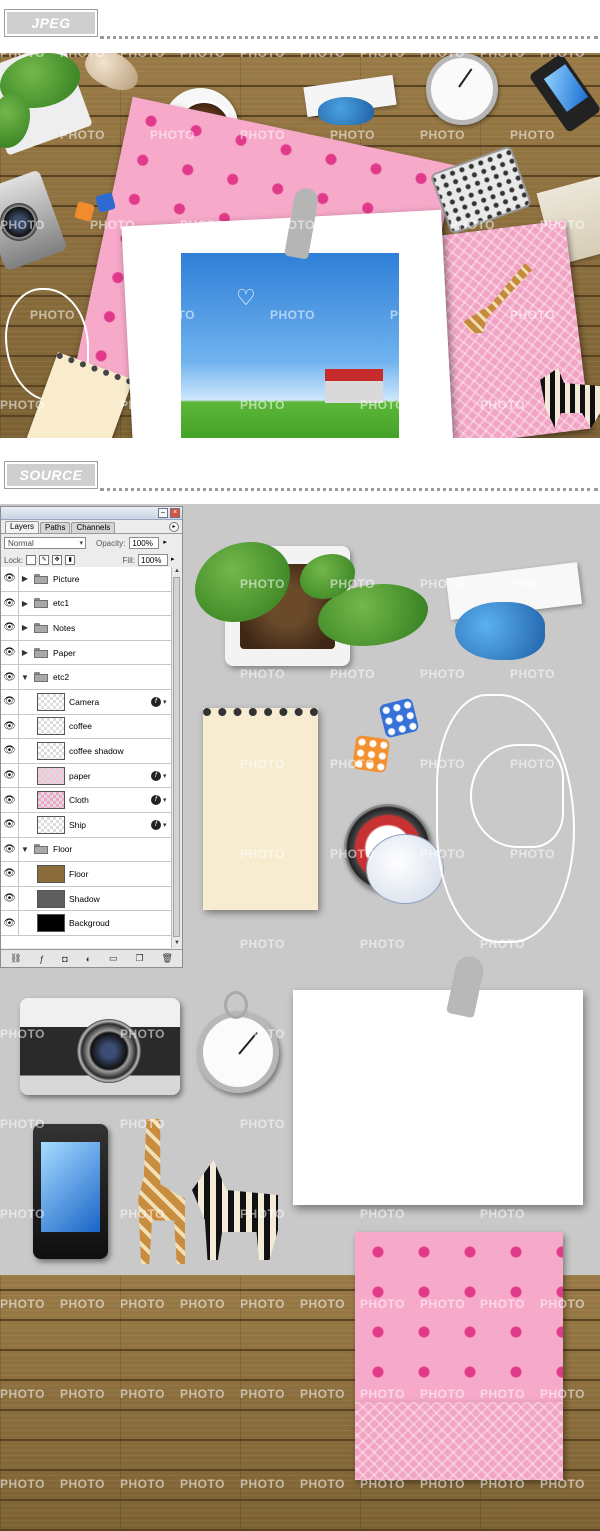 Image resolution: width=600 pixels, height=1531 pixels. Describe the element at coordinates (64, 959) in the screenshot. I see `add-mask-icon: ◘` at that location.